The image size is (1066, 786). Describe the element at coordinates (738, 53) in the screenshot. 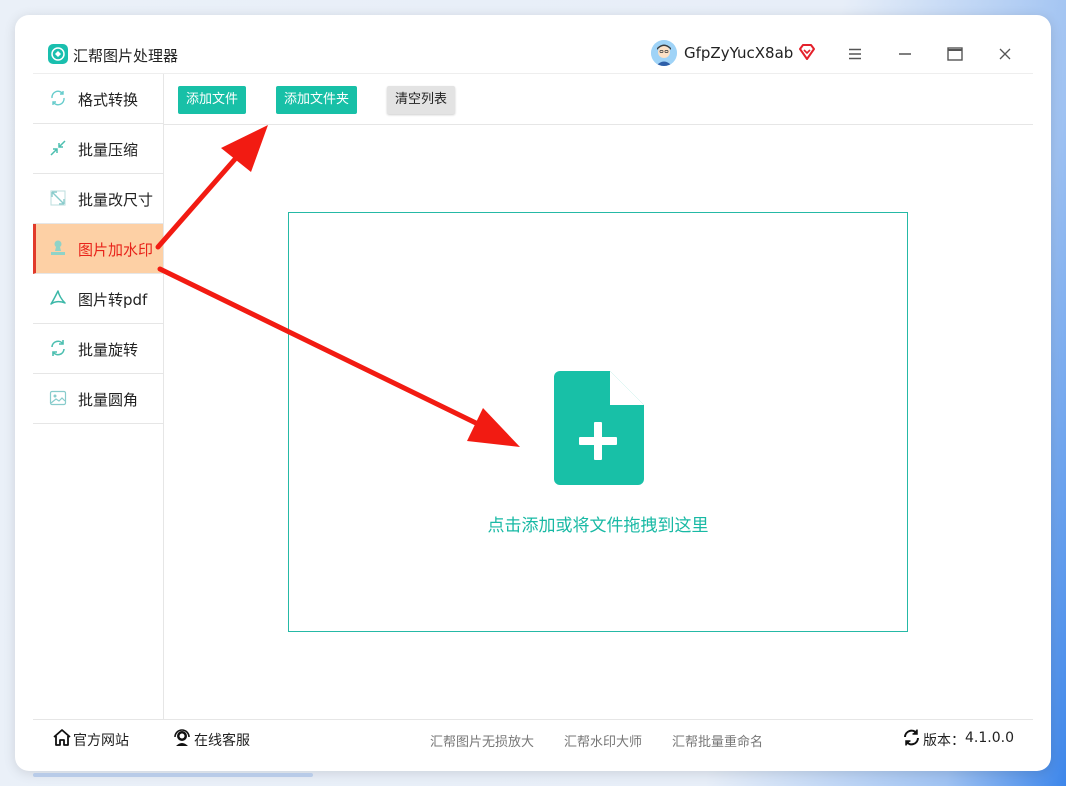

I see `username: GfpZyYucX8ab` at that location.